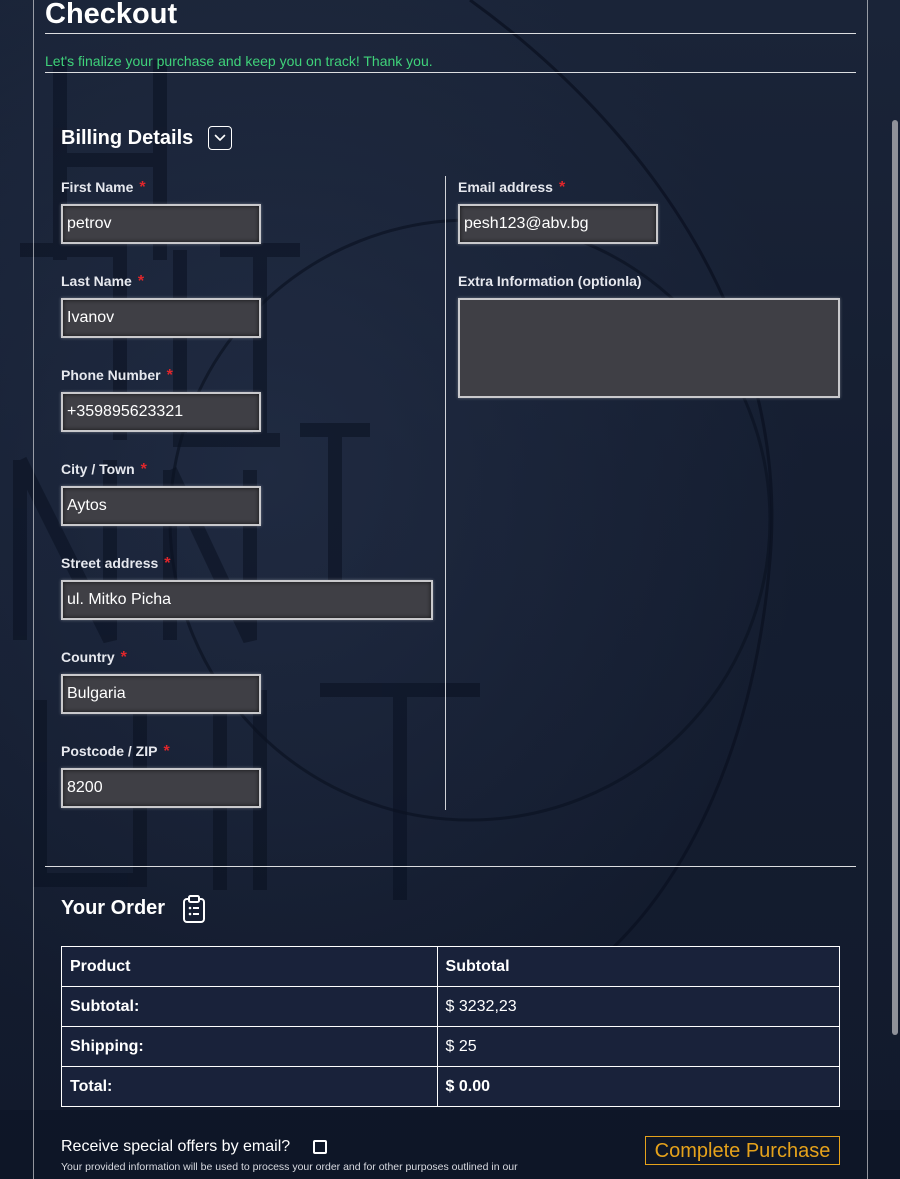 This screenshot has height=1179, width=900. Describe the element at coordinates (249, 1006) in the screenshot. I see `row-label-subtotal: Subtotal:` at that location.